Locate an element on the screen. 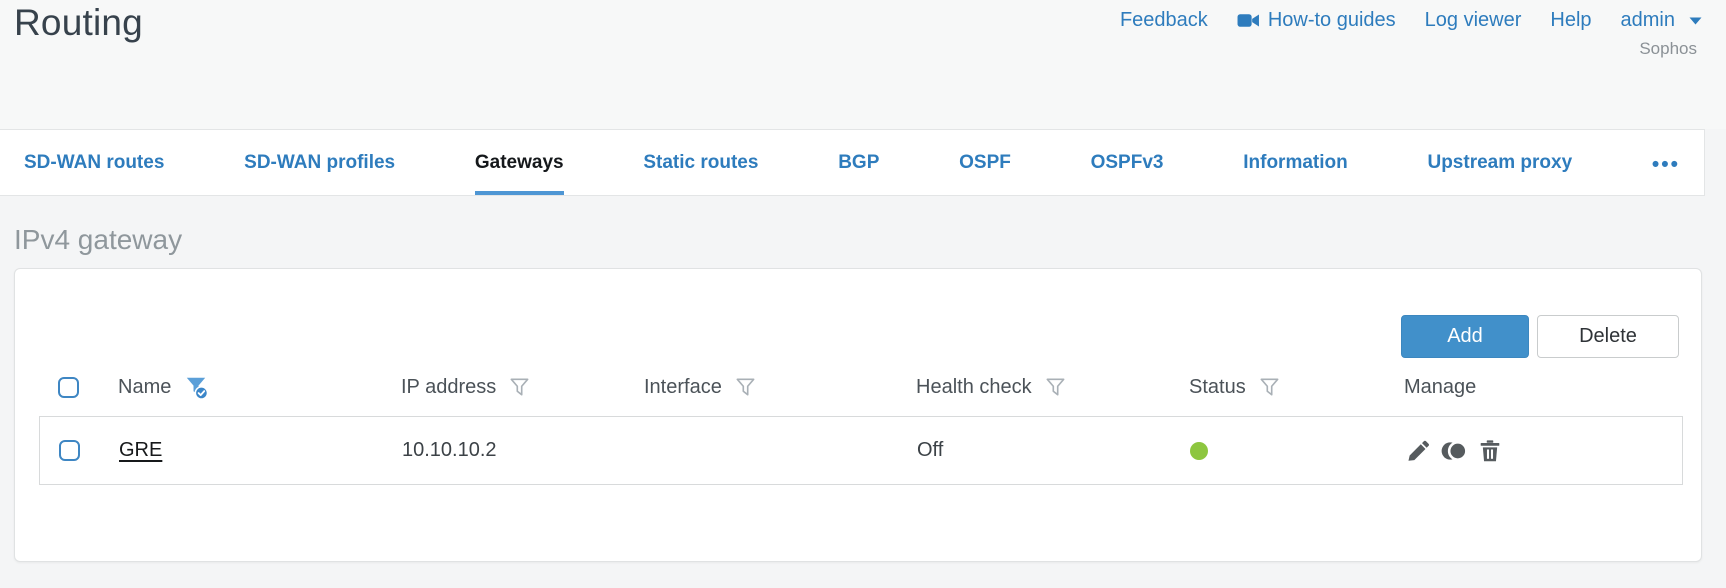 This screenshot has height=588, width=1726. gateway-name-link: GRE is located at coordinates (140, 450).